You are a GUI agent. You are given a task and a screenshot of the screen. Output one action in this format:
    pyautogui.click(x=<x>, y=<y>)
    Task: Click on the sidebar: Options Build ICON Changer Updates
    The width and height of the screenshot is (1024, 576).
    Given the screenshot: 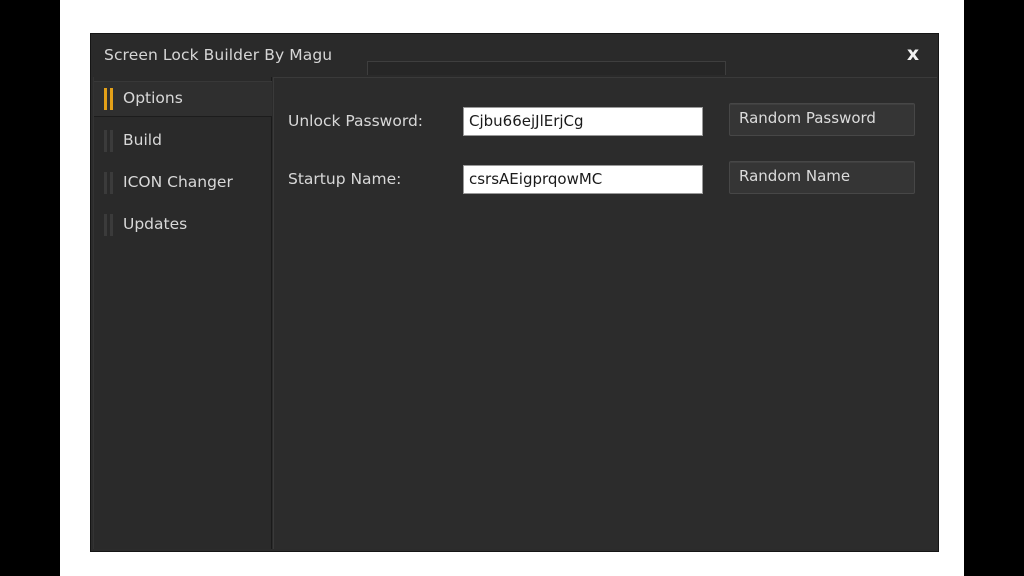 What is the action you would take?
    pyautogui.click(x=182, y=313)
    